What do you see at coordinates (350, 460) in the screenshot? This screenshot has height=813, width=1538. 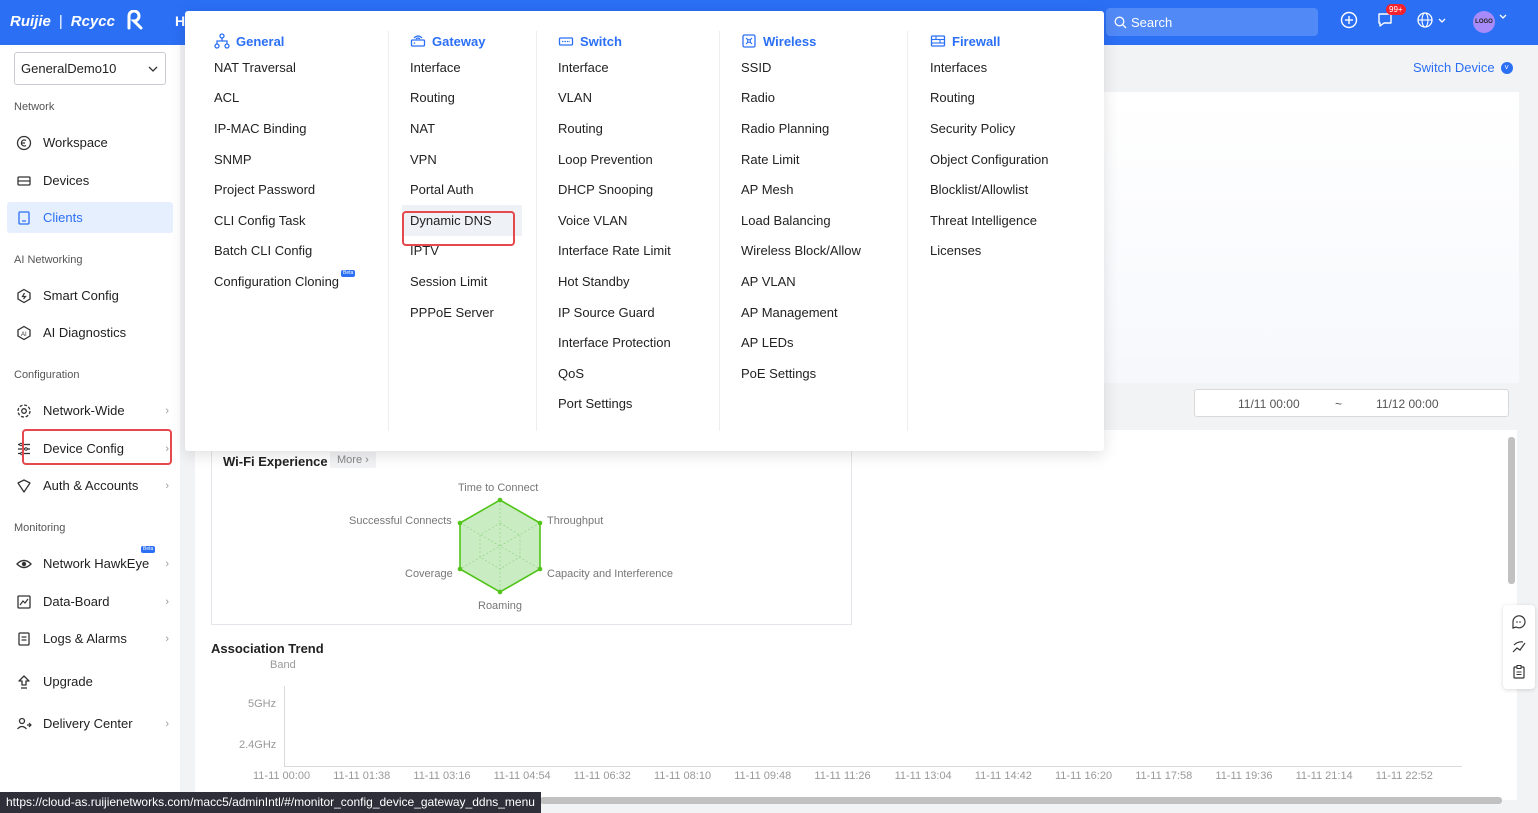 I see `more-label: More` at bounding box center [350, 460].